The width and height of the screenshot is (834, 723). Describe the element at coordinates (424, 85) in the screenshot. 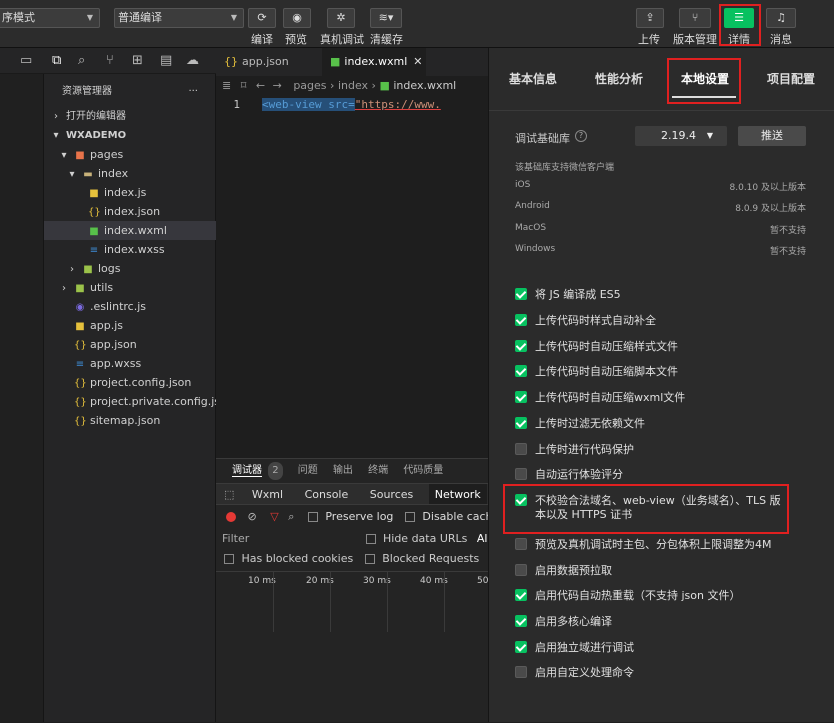

I see `breadcrumb-file: index.wxml` at that location.